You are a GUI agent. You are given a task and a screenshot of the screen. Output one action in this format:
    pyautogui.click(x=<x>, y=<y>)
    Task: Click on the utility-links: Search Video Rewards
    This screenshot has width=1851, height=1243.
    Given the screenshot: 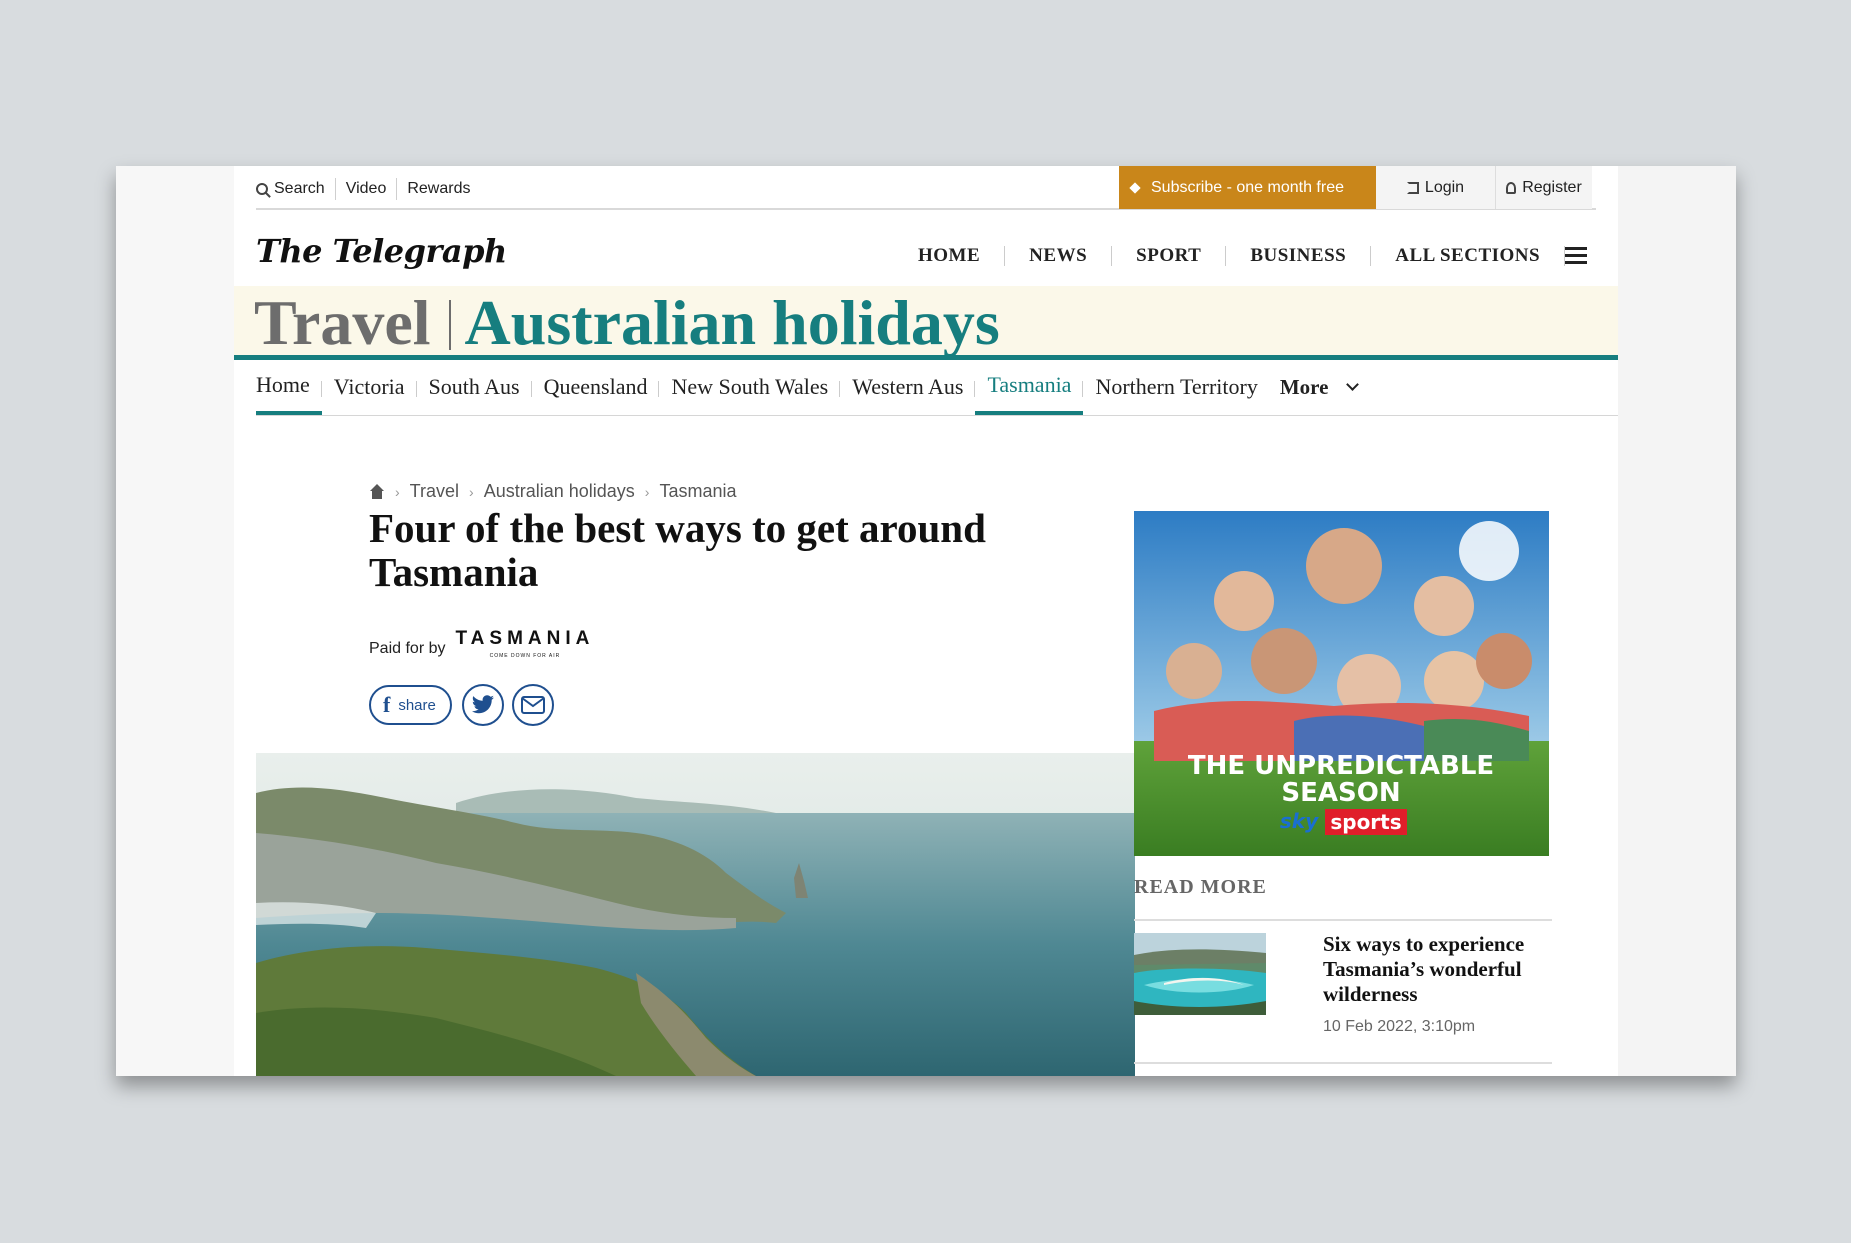 What is the action you would take?
    pyautogui.click(x=363, y=189)
    